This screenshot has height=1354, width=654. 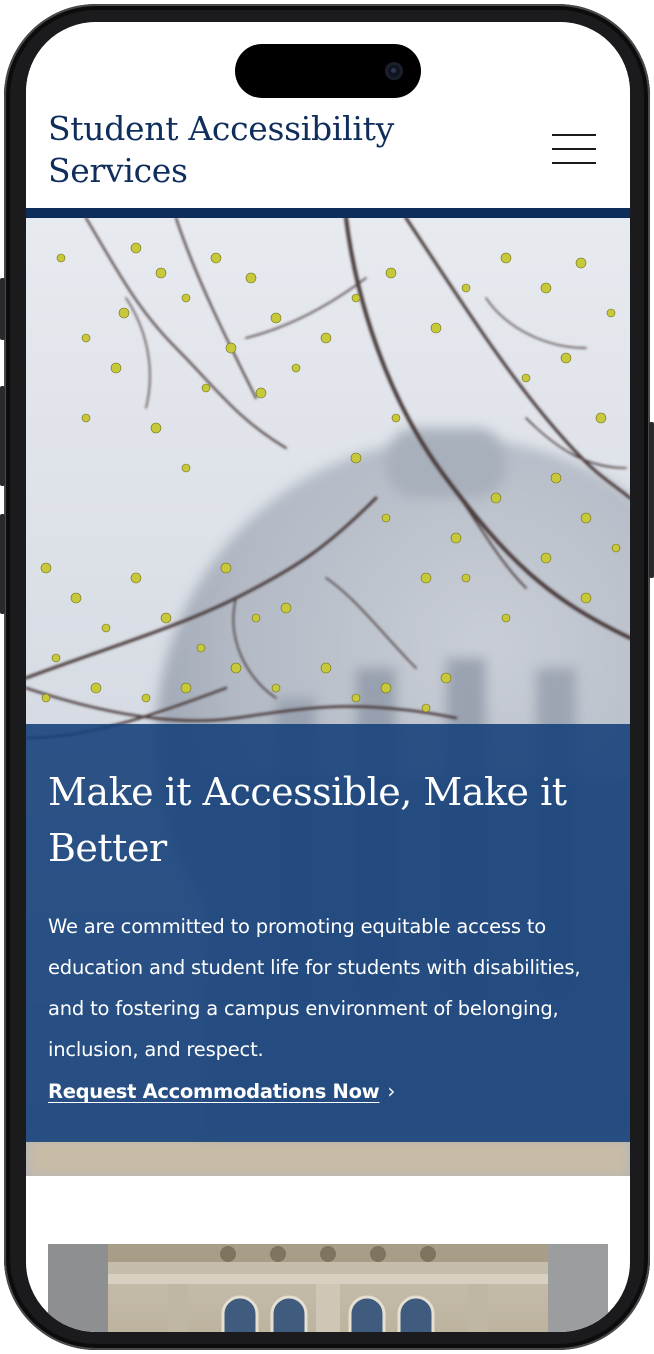 What do you see at coordinates (394, 71) in the screenshot?
I see `front-camera-icon` at bounding box center [394, 71].